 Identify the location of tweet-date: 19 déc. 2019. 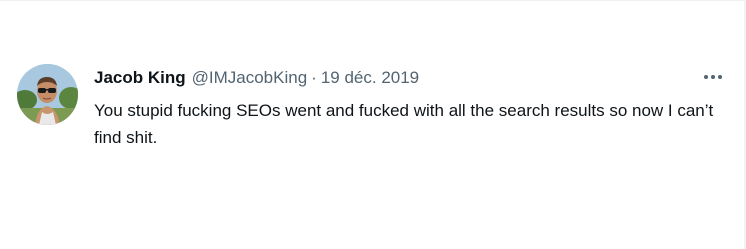
(370, 78).